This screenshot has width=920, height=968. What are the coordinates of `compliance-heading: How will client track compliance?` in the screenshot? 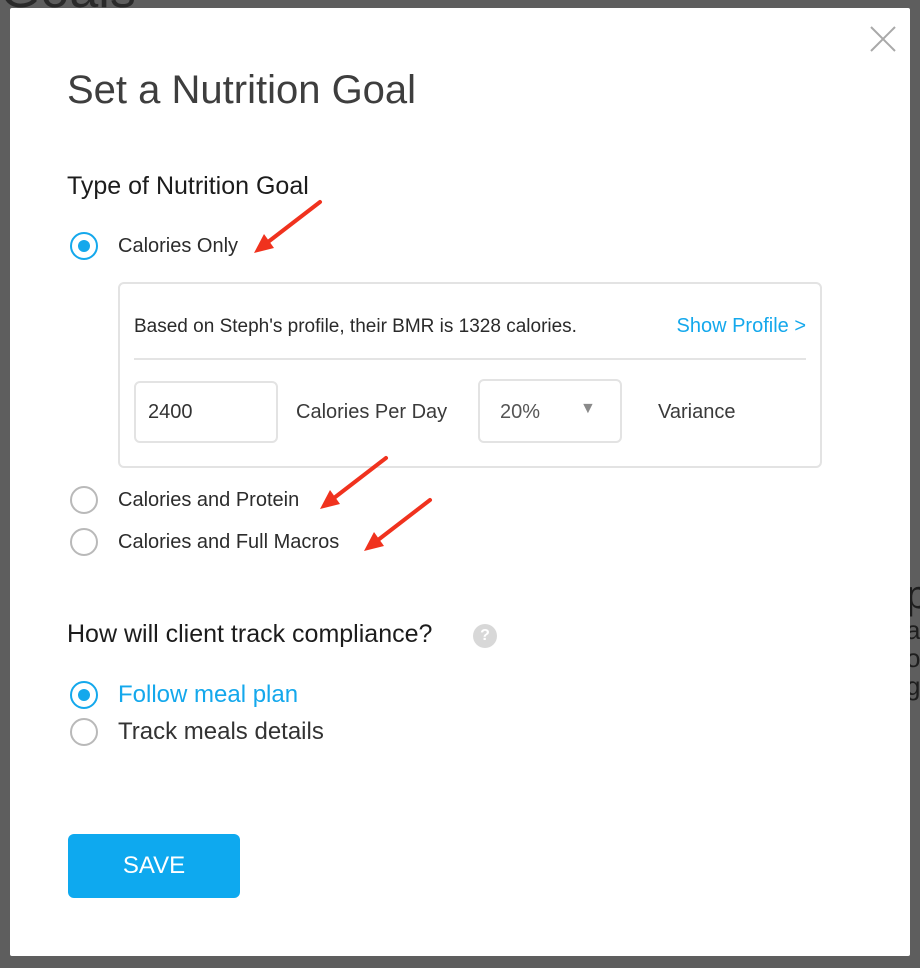 It's located at (250, 634).